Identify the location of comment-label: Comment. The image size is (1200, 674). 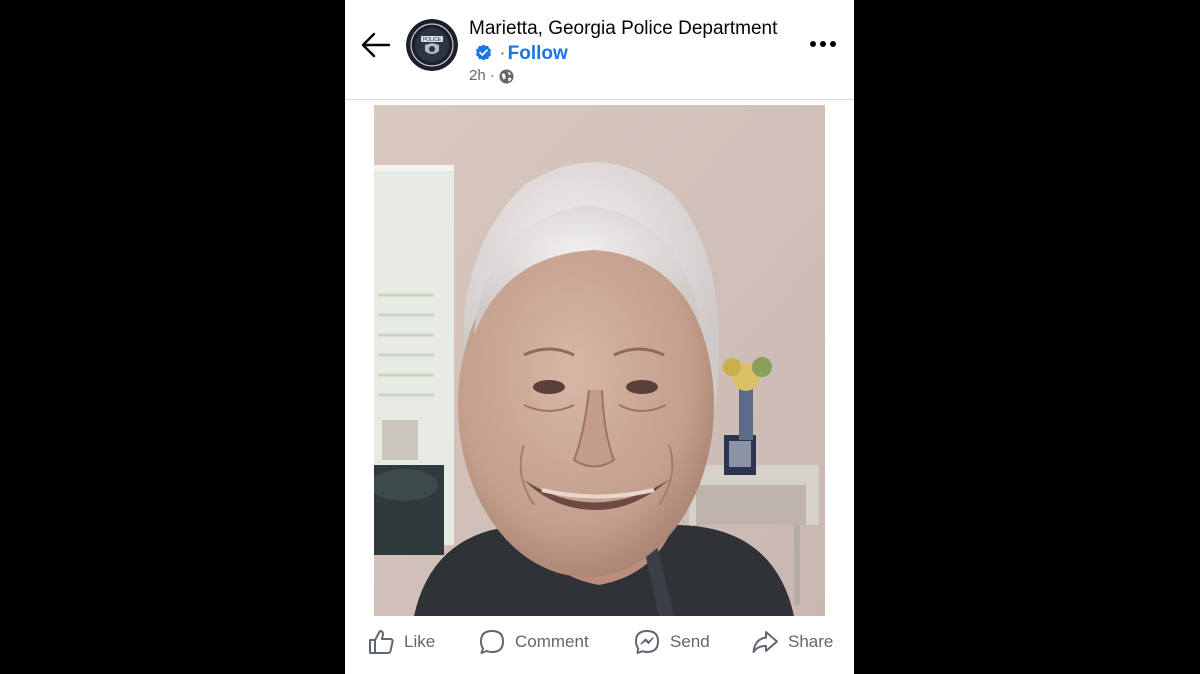
(552, 641).